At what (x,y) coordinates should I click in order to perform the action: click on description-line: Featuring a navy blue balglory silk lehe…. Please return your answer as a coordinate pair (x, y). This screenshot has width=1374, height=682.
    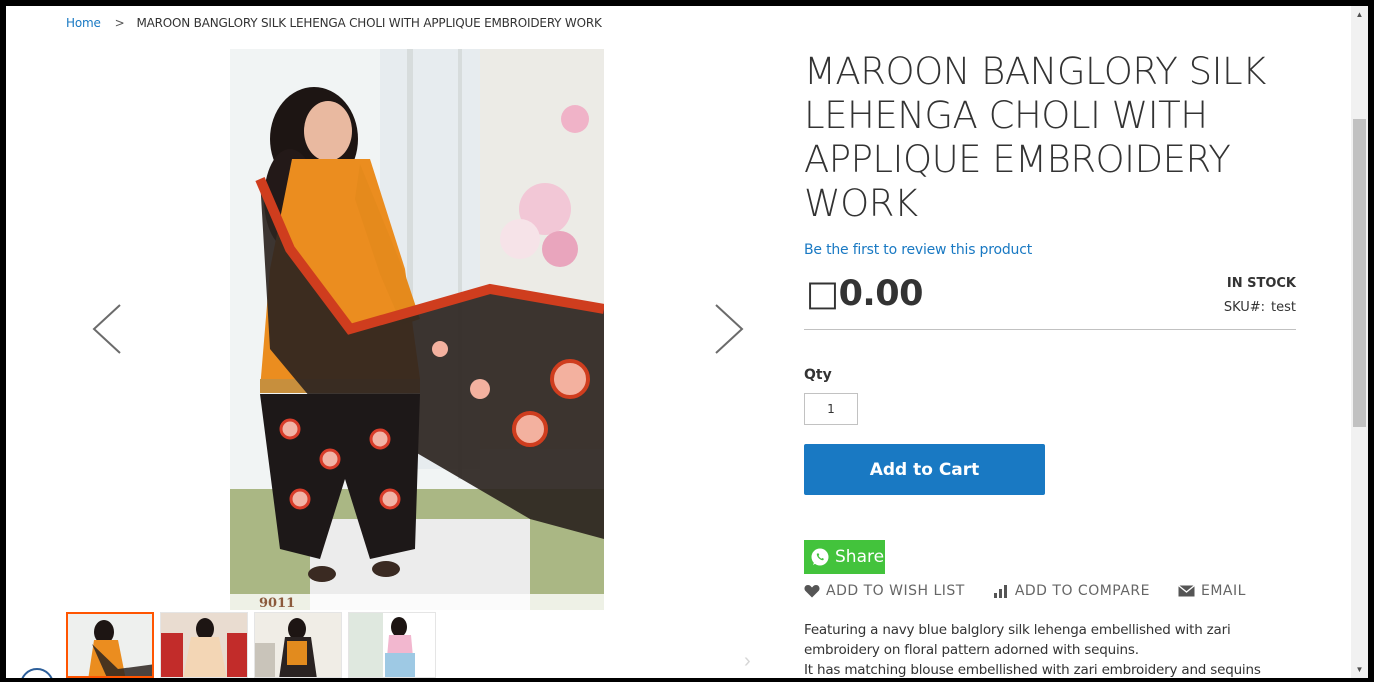
    Looking at the image, I should click on (1017, 630).